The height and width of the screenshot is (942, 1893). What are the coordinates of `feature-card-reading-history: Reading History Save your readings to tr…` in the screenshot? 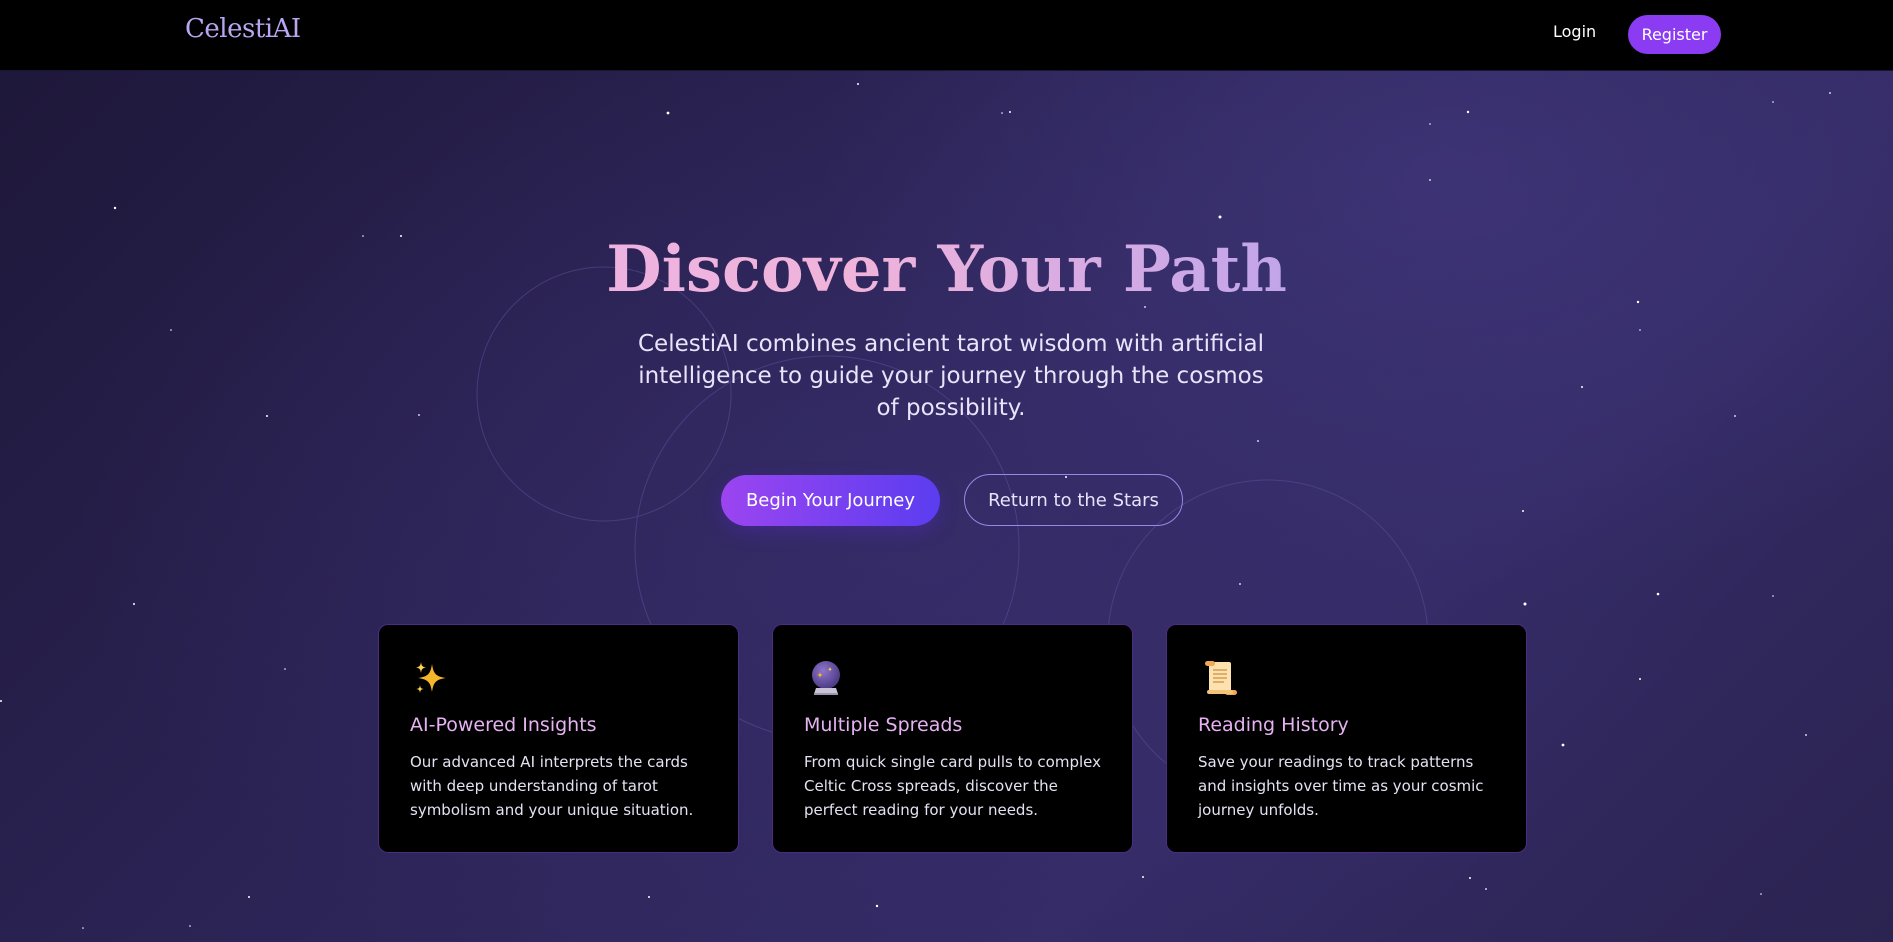 It's located at (1346, 738).